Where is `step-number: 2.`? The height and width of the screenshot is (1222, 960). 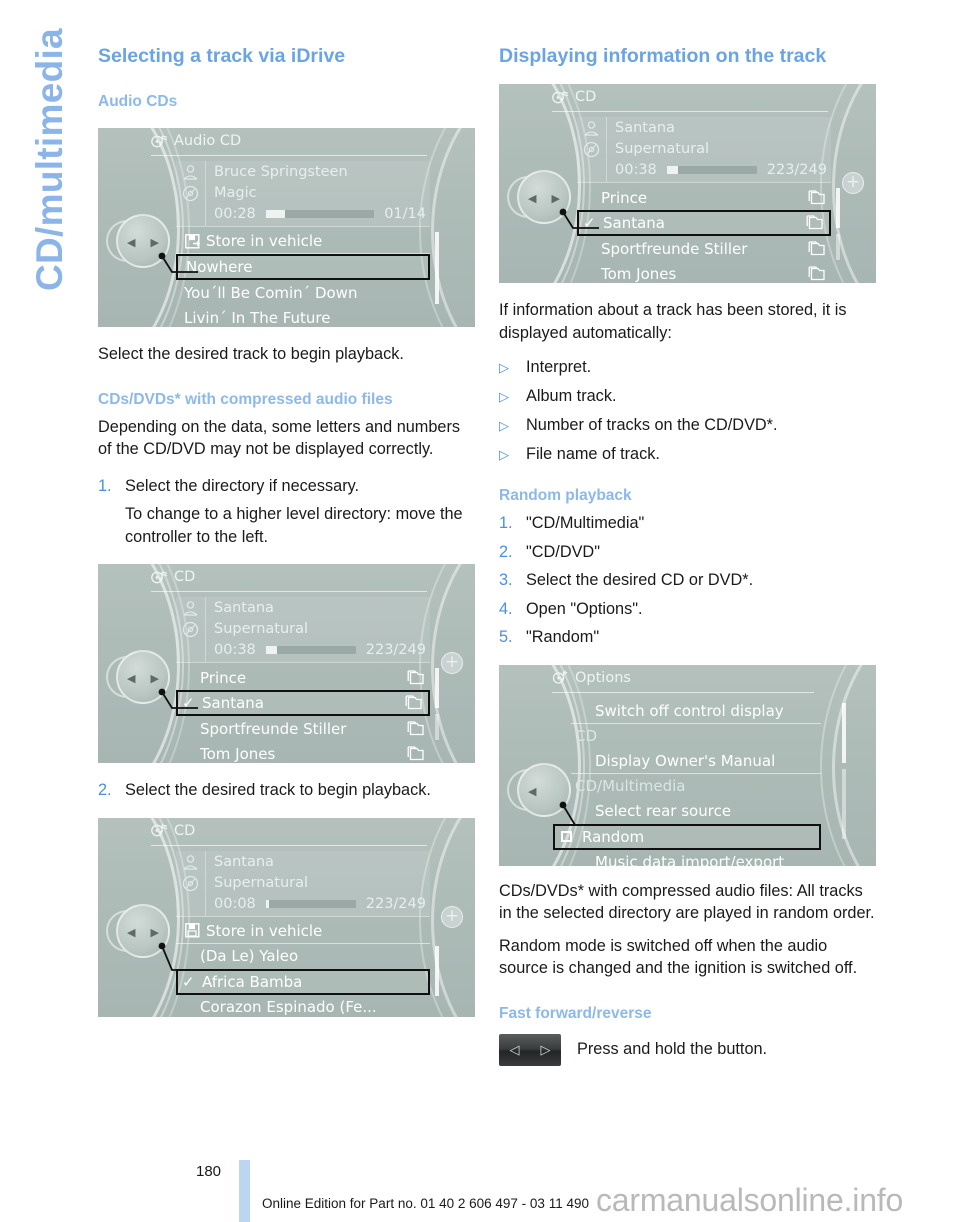 step-number: 2. is located at coordinates (105, 790).